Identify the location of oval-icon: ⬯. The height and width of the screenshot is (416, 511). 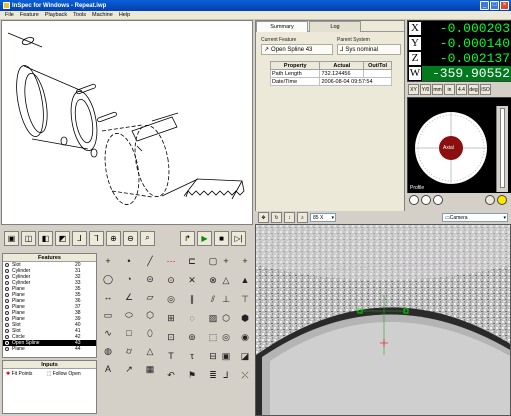
(150, 333).